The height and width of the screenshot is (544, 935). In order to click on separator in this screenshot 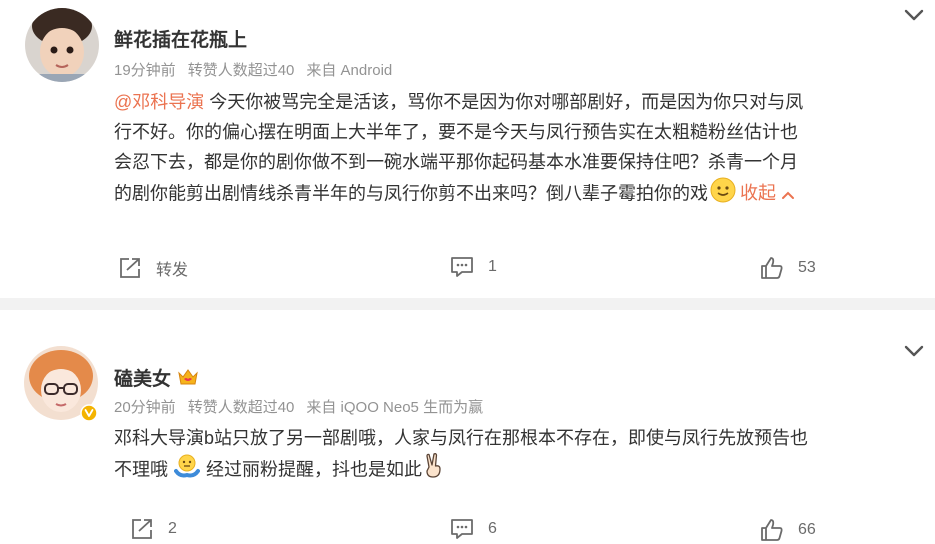, I will do `click(467, 304)`.